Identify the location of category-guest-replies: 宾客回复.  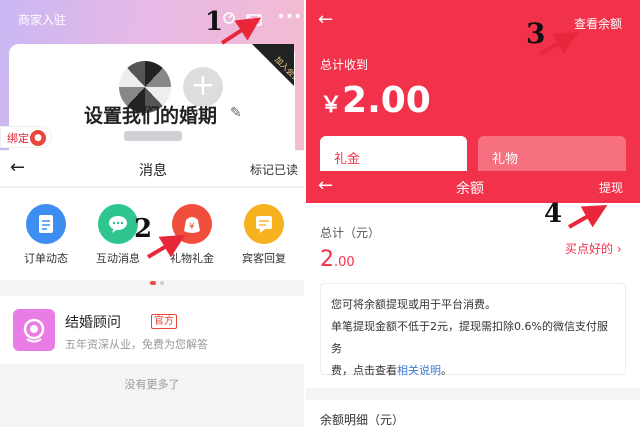
(264, 235).